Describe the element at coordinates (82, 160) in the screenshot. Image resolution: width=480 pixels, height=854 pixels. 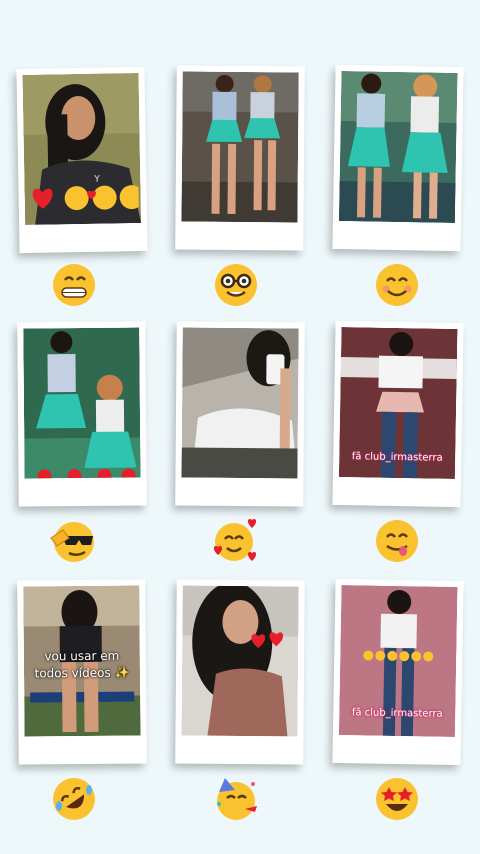
I see `photo-card-1: Y` at that location.